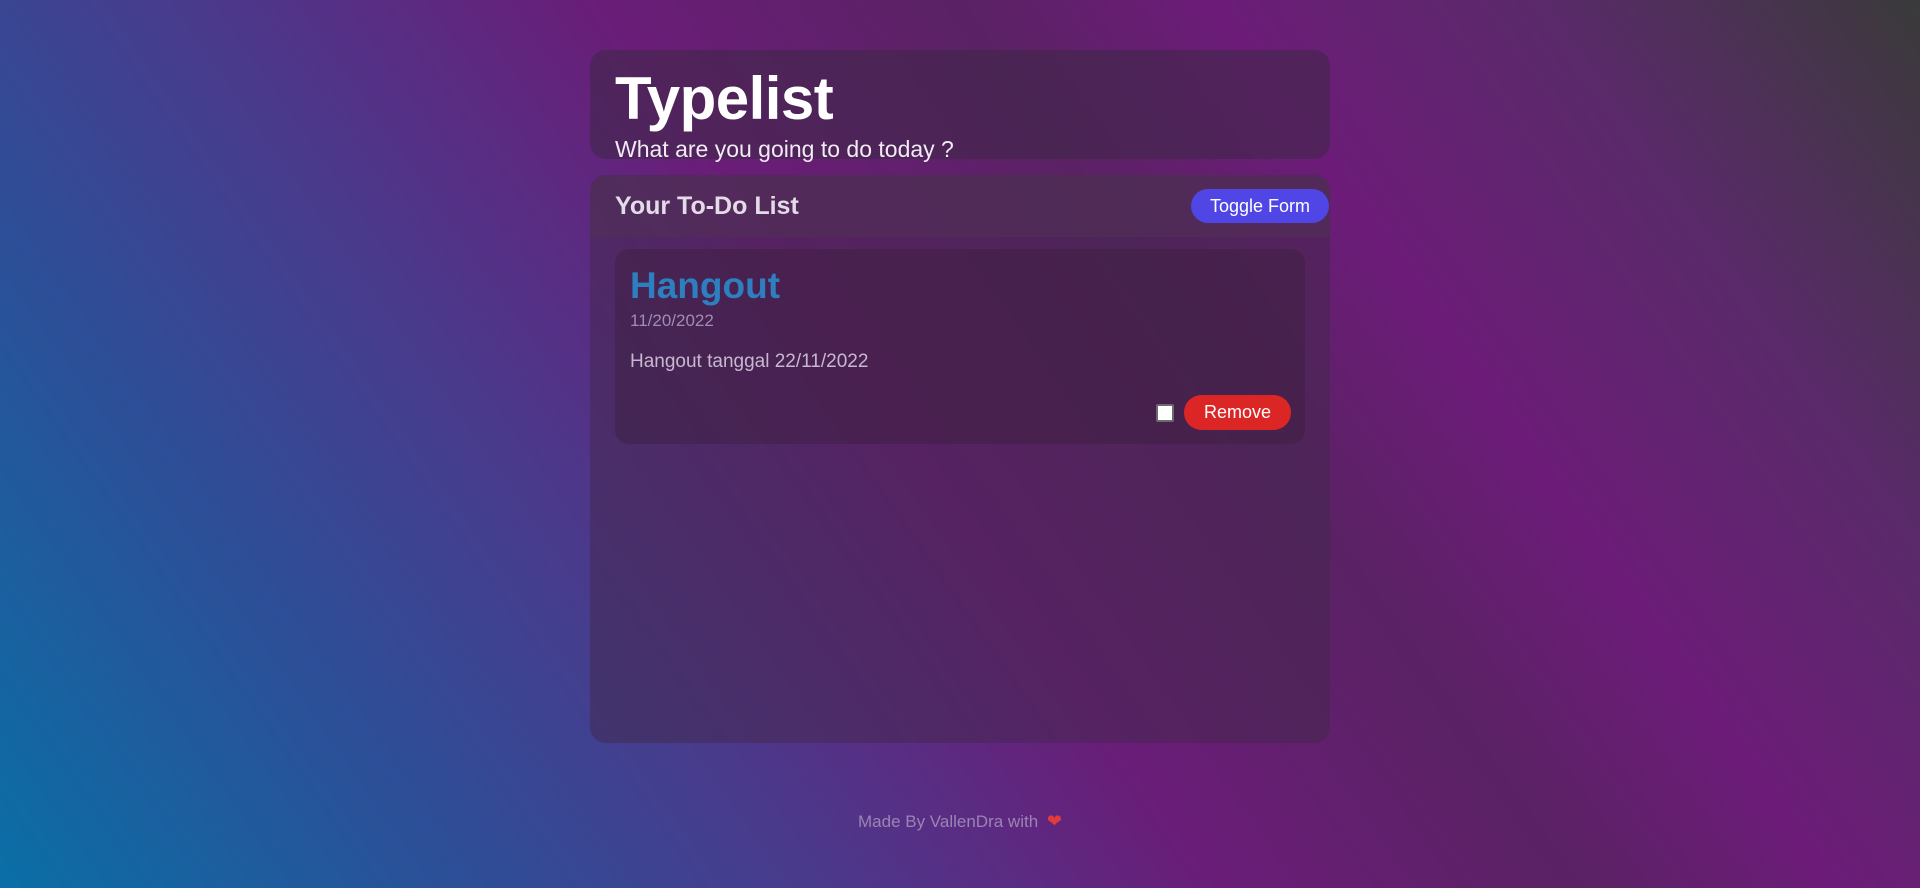 This screenshot has width=1920, height=888. I want to click on footer: Made By VallenDra with ❤, so click(960, 821).